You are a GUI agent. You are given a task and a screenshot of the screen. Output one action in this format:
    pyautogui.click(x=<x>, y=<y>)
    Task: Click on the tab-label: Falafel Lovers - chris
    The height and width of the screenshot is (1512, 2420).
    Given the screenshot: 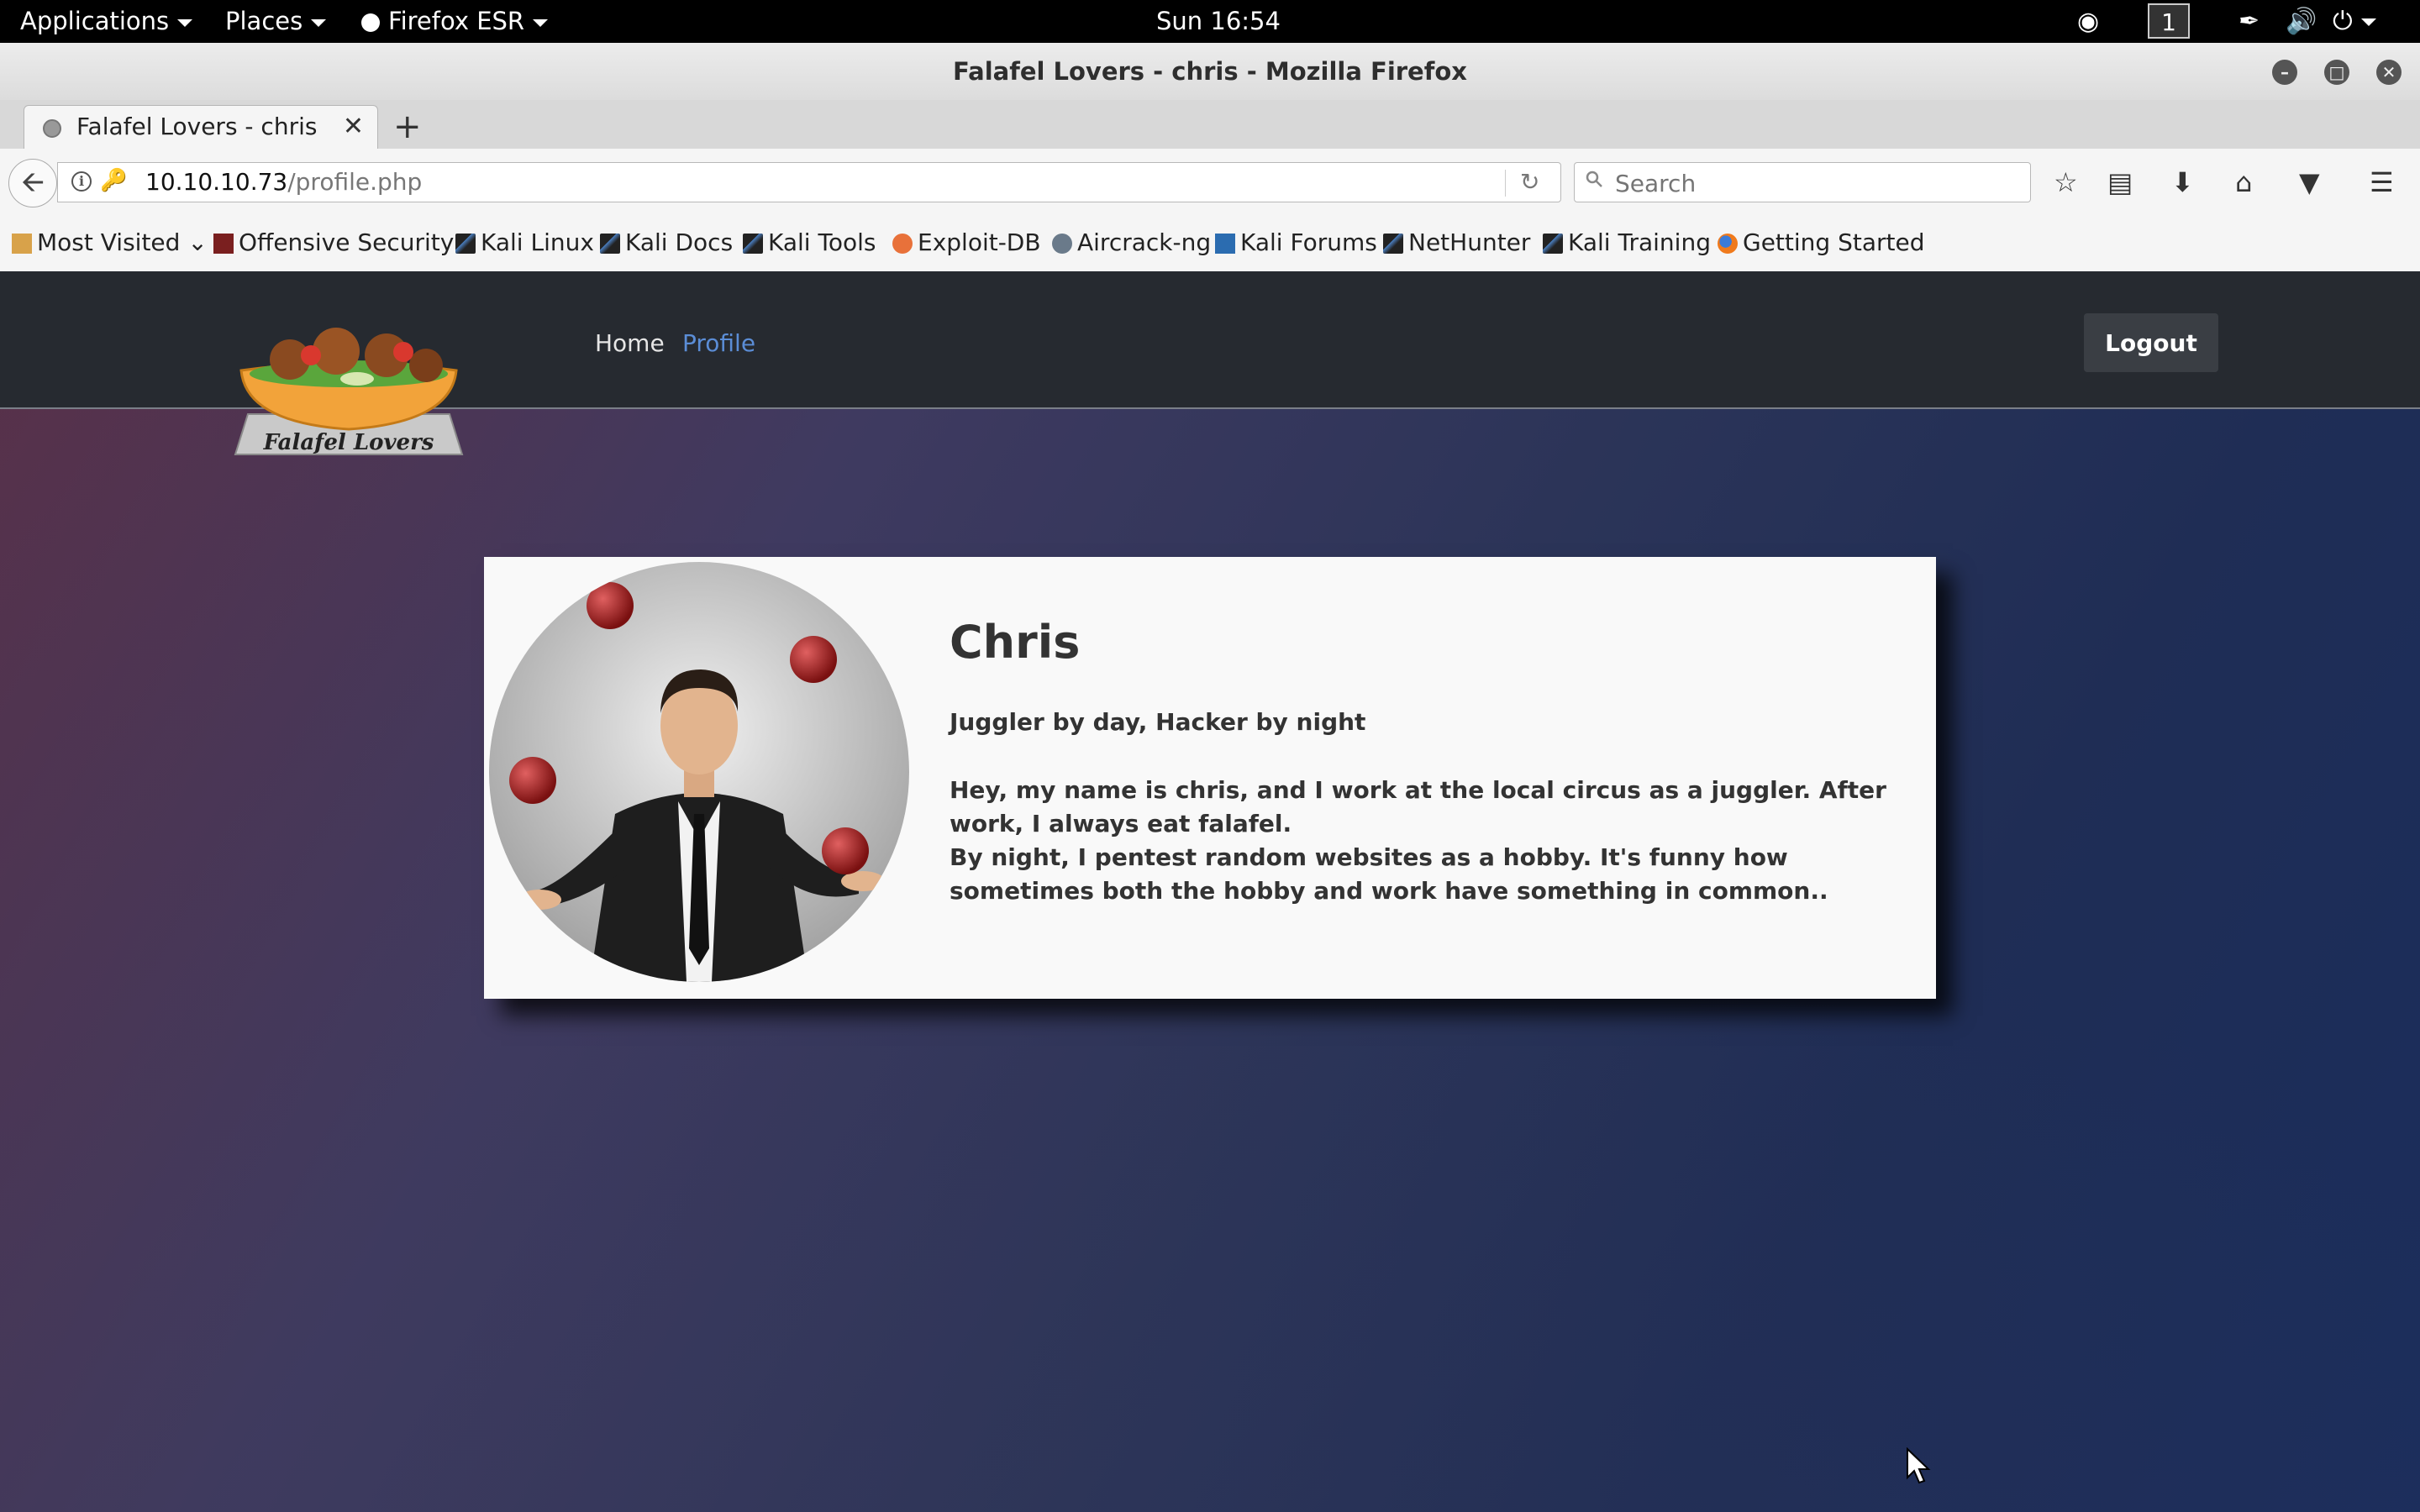 What is the action you would take?
    pyautogui.click(x=197, y=126)
    